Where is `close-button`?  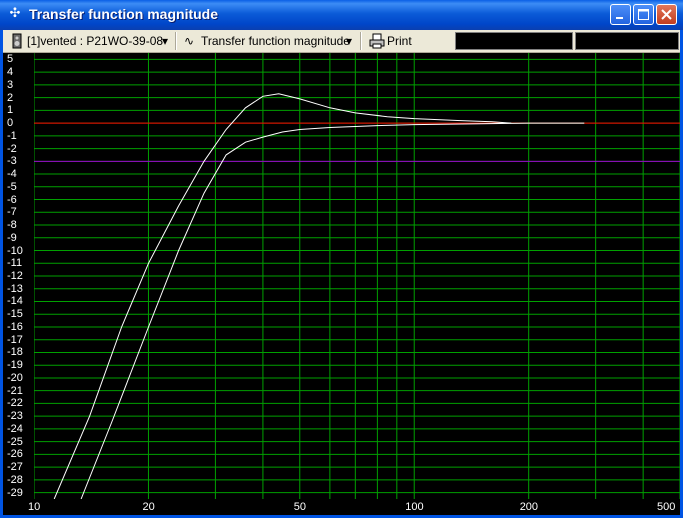 close-button is located at coordinates (666, 14).